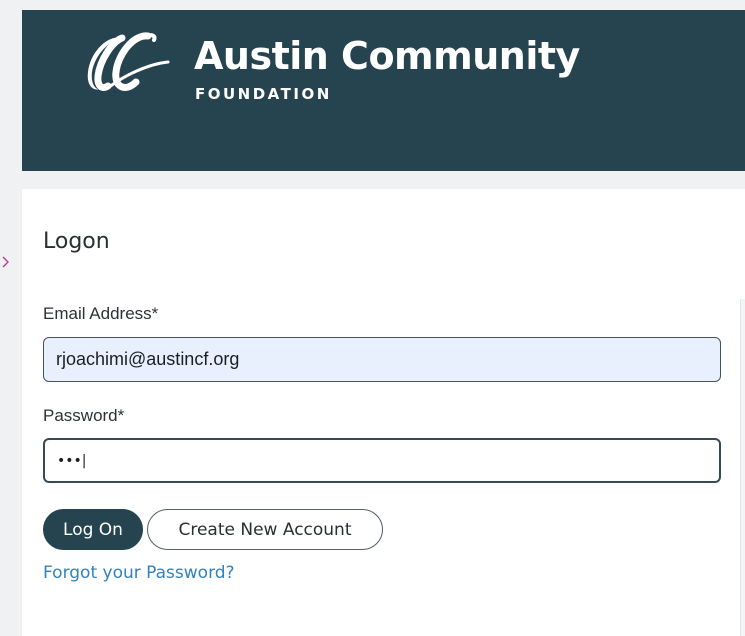 This screenshot has width=745, height=636. I want to click on brand-subtitle: FOUNDATION, so click(263, 94).